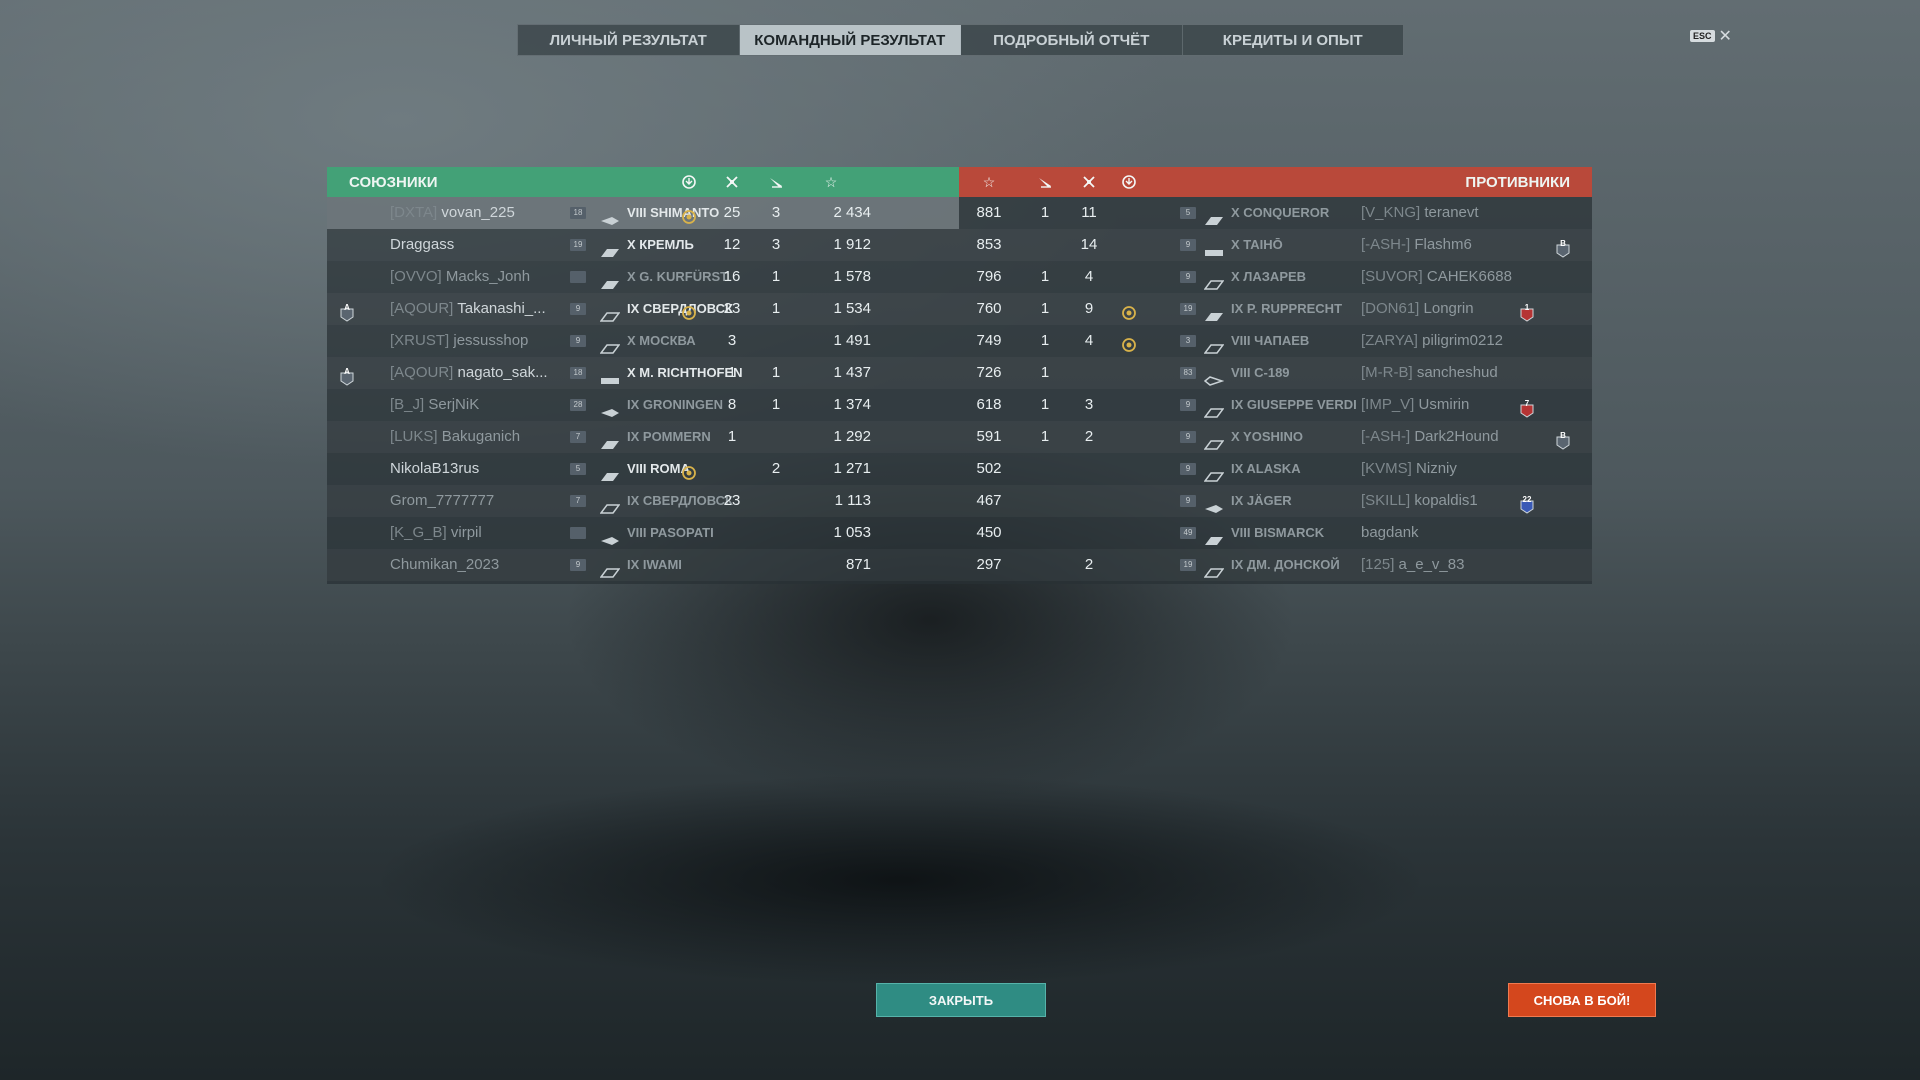  I want to click on player-name: [DXTA] vovan_225, so click(477, 213).